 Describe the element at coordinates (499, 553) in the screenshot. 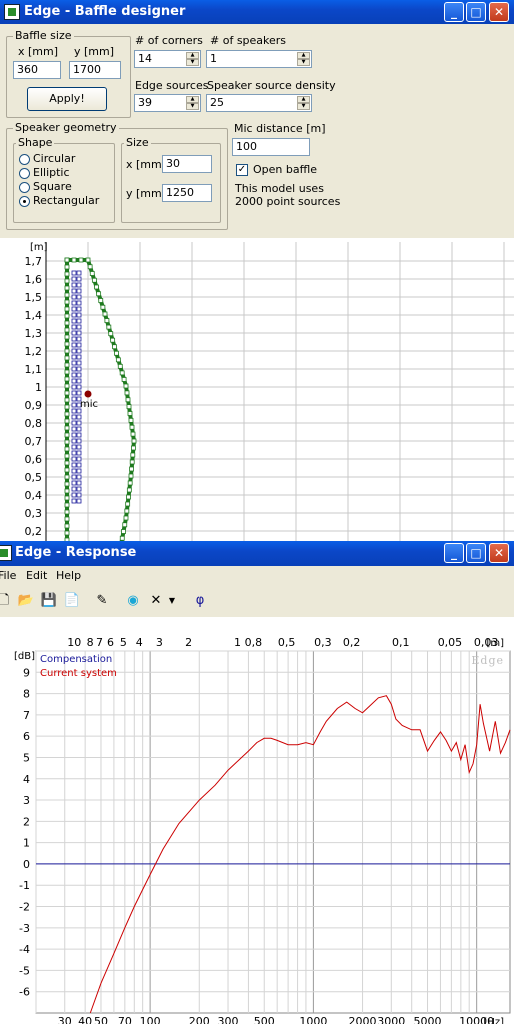

I see `response-close-button: ✕` at that location.